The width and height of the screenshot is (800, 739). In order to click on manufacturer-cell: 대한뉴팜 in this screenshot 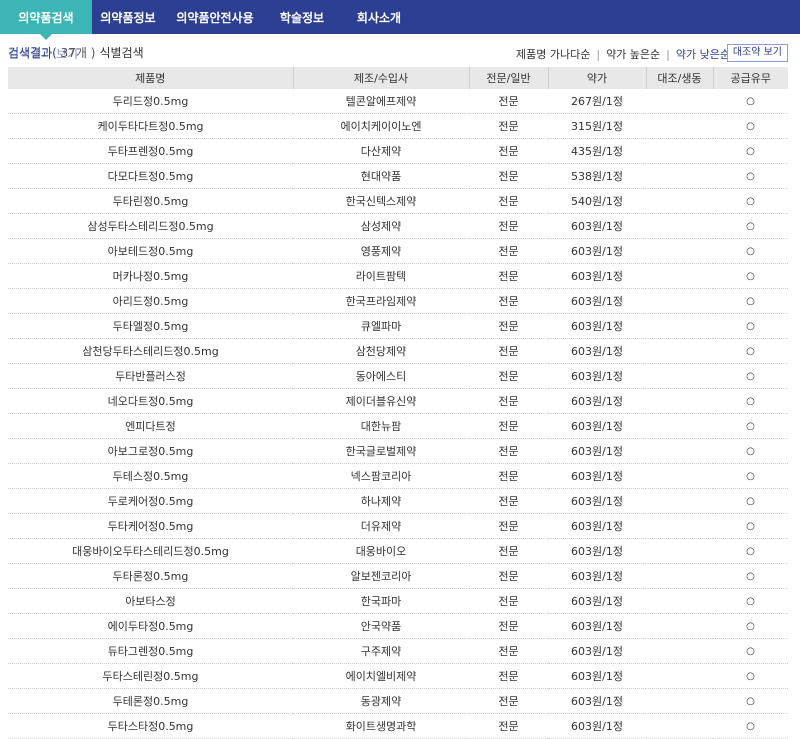, I will do `click(381, 426)`.